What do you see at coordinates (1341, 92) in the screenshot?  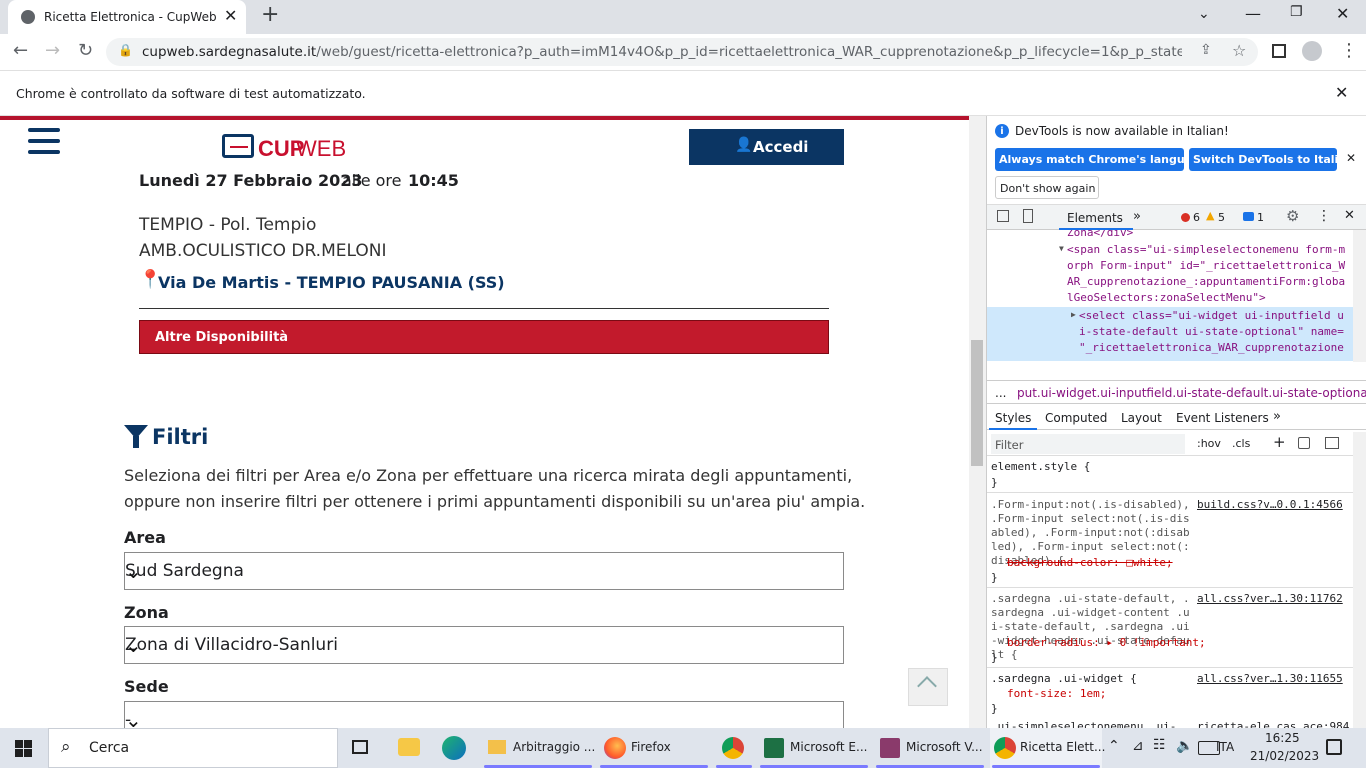 I see `infobar-close-icon: ✕` at bounding box center [1341, 92].